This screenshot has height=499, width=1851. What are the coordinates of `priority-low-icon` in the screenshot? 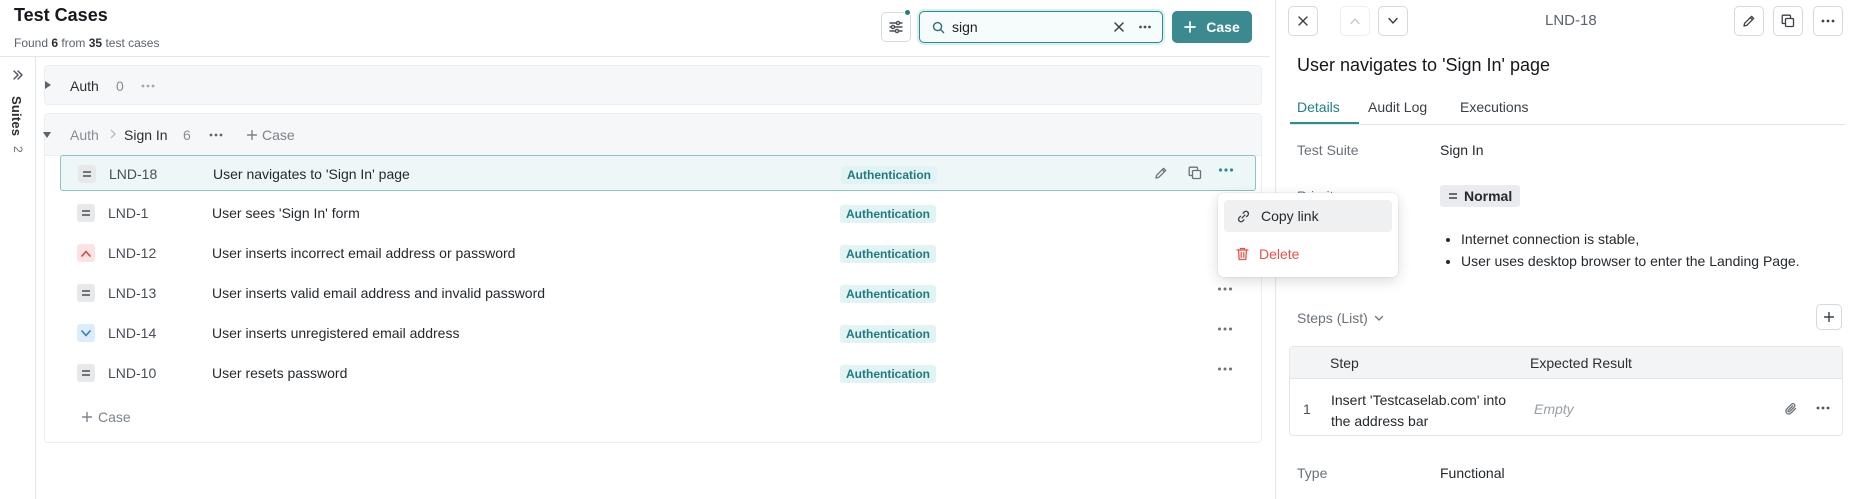 It's located at (86, 333).